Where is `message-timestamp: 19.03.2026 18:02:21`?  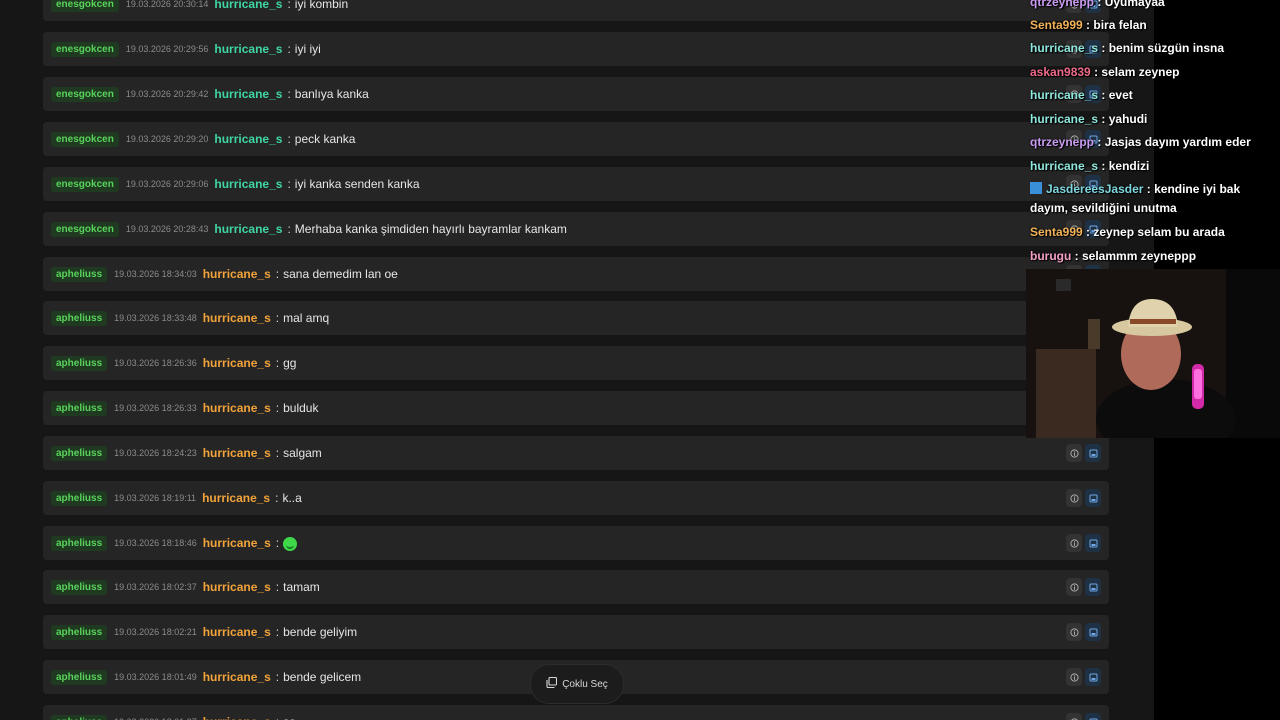
message-timestamp: 19.03.2026 18:02:21 is located at coordinates (155, 632).